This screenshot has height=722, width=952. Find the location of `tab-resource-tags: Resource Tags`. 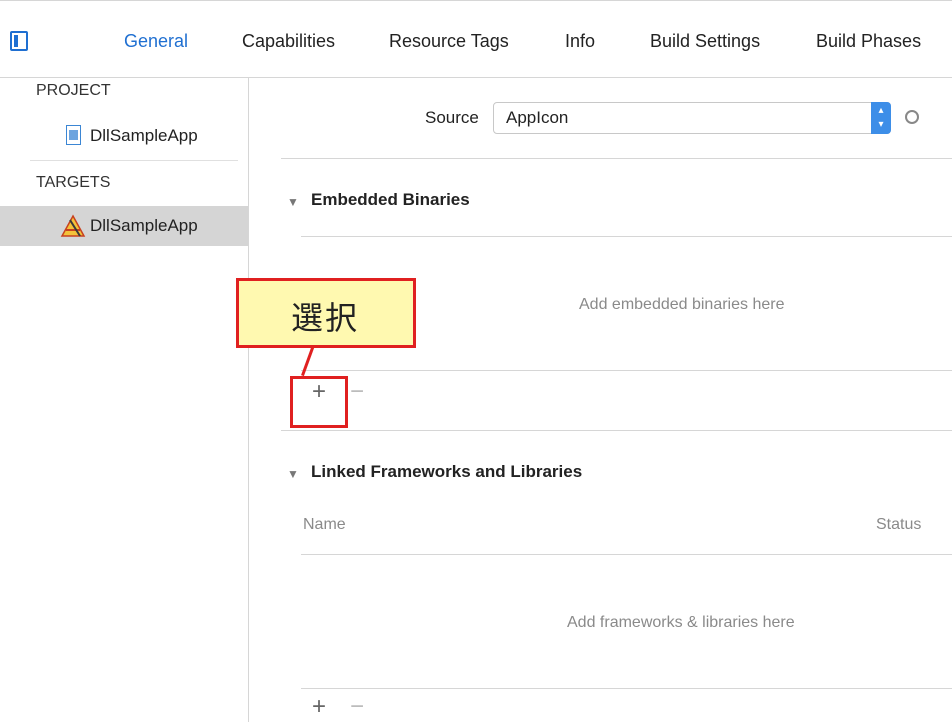

tab-resource-tags: Resource Tags is located at coordinates (449, 41).